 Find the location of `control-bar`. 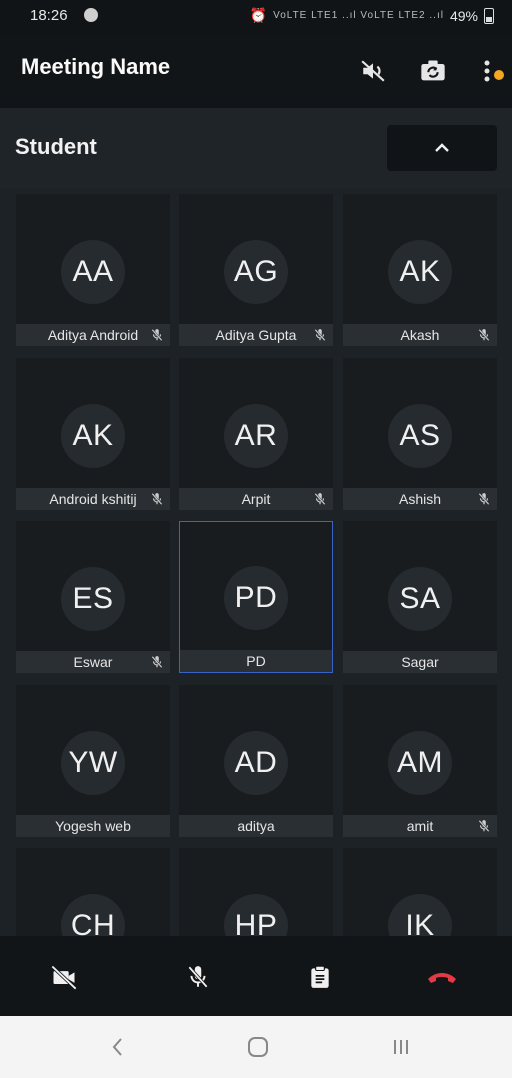

control-bar is located at coordinates (256, 976).